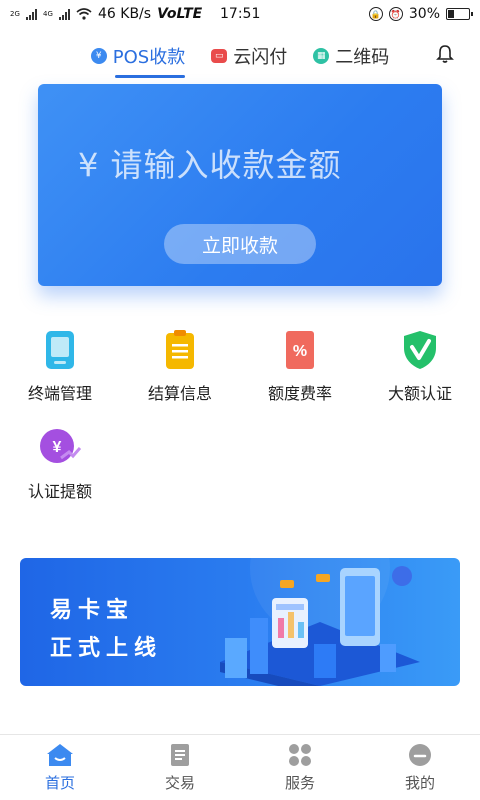 Image resolution: width=480 pixels, height=800 pixels. Describe the element at coordinates (299, 783) in the screenshot. I see `nav-services-label: 服务` at that location.